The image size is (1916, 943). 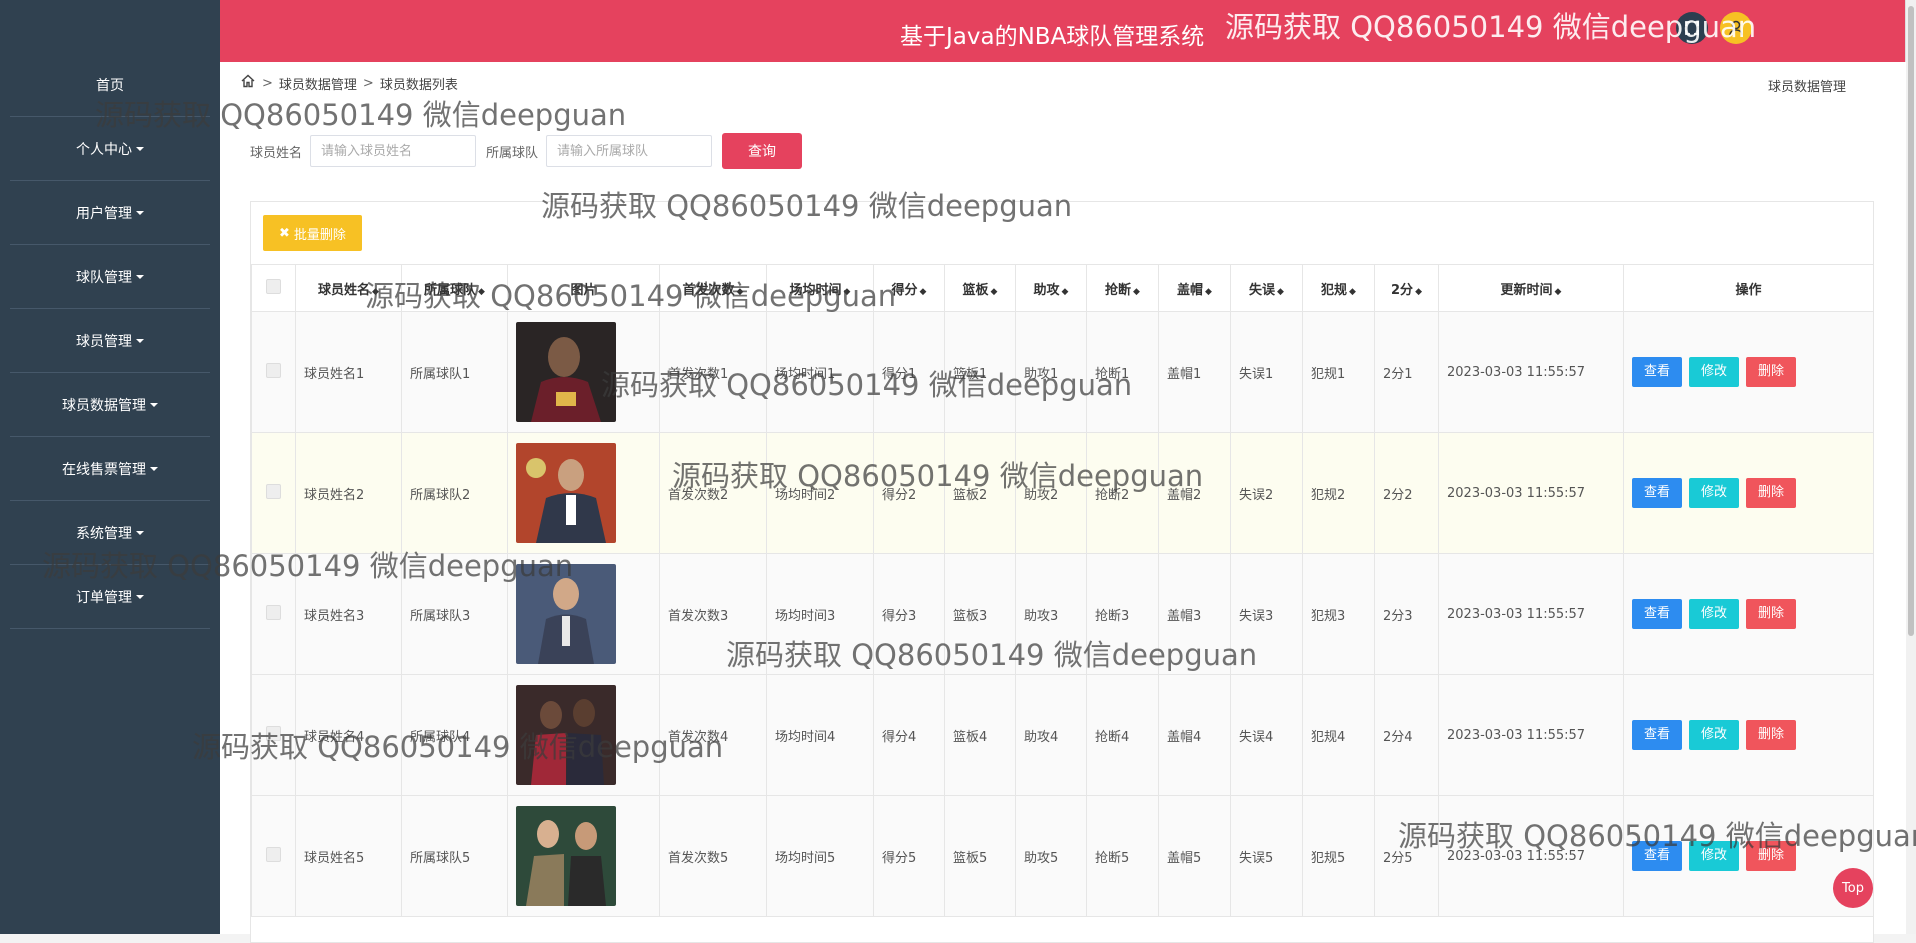 What do you see at coordinates (713, 288) in the screenshot?
I see `column-header: 首发次数 ◆` at bounding box center [713, 288].